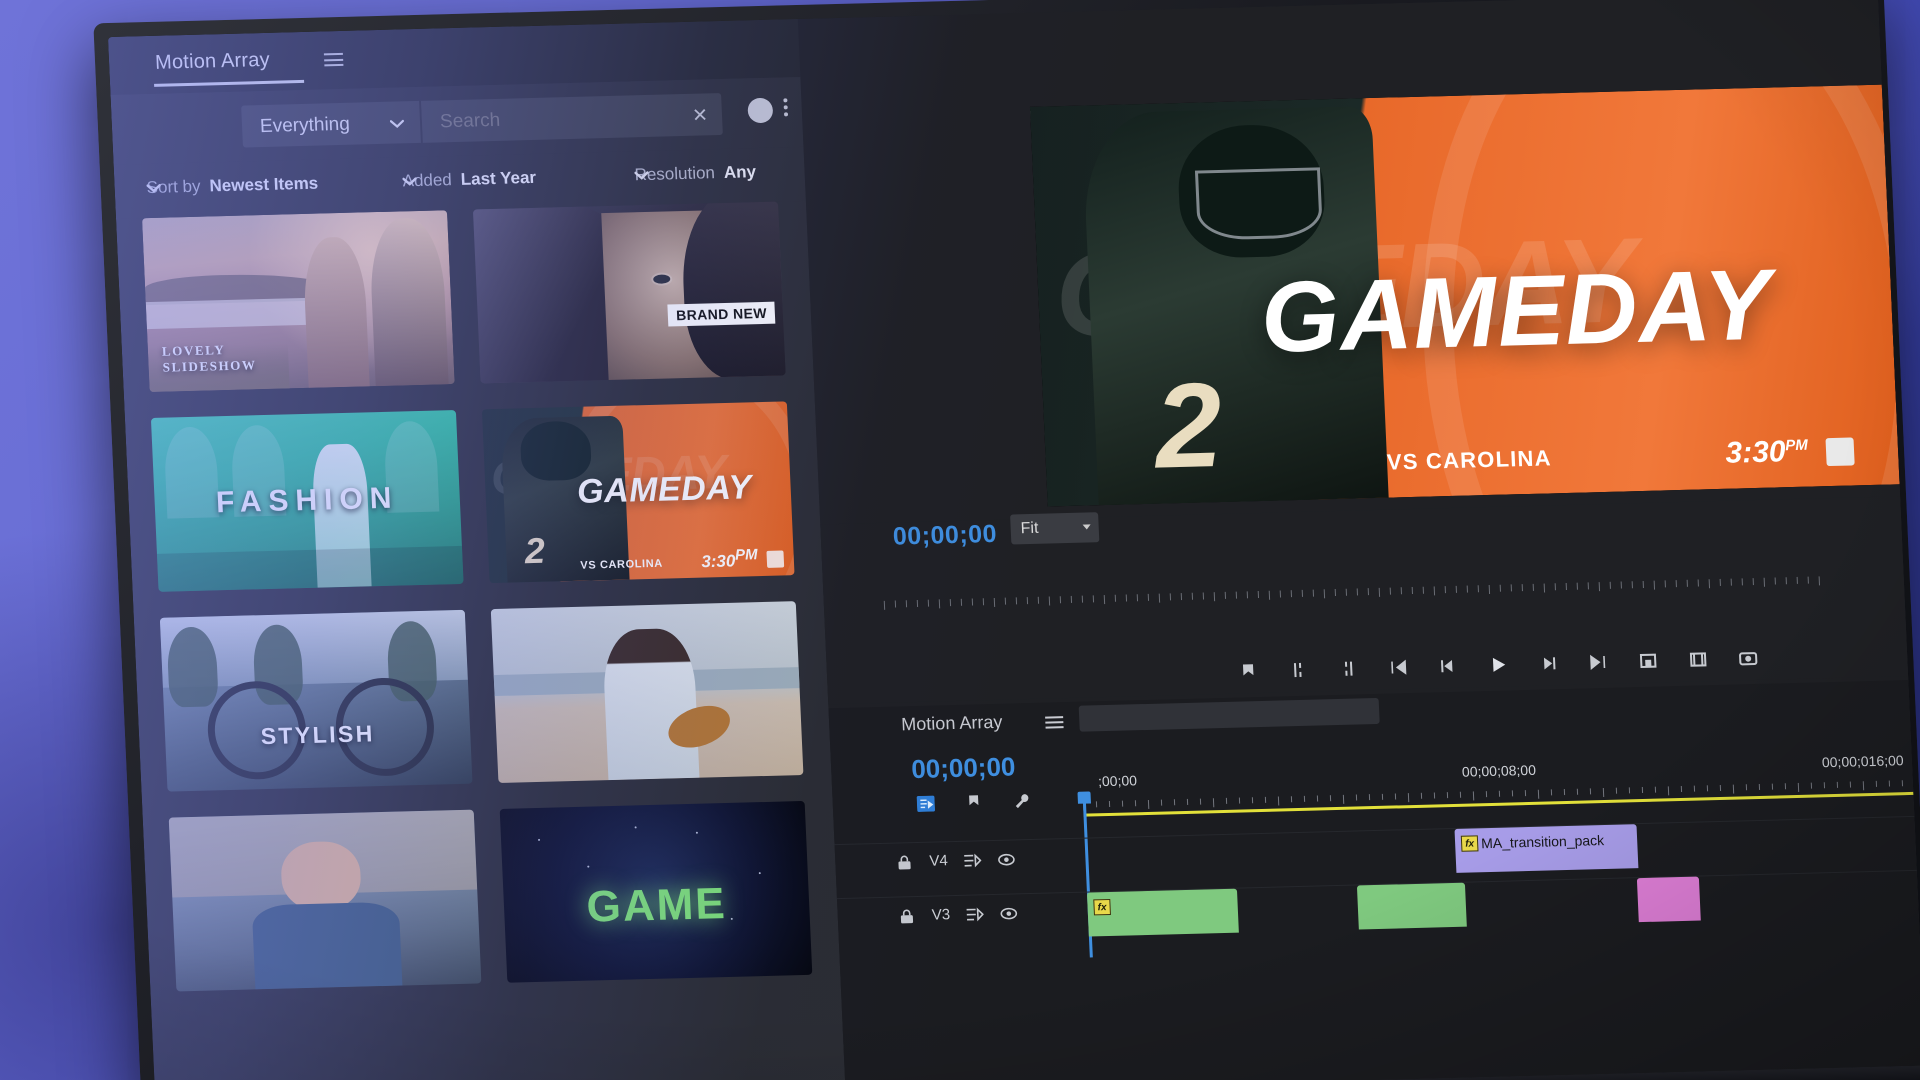 Image resolution: width=1920 pixels, height=1080 pixels. Describe the element at coordinates (1398, 667) in the screenshot. I see `go-to-in-icon` at that location.